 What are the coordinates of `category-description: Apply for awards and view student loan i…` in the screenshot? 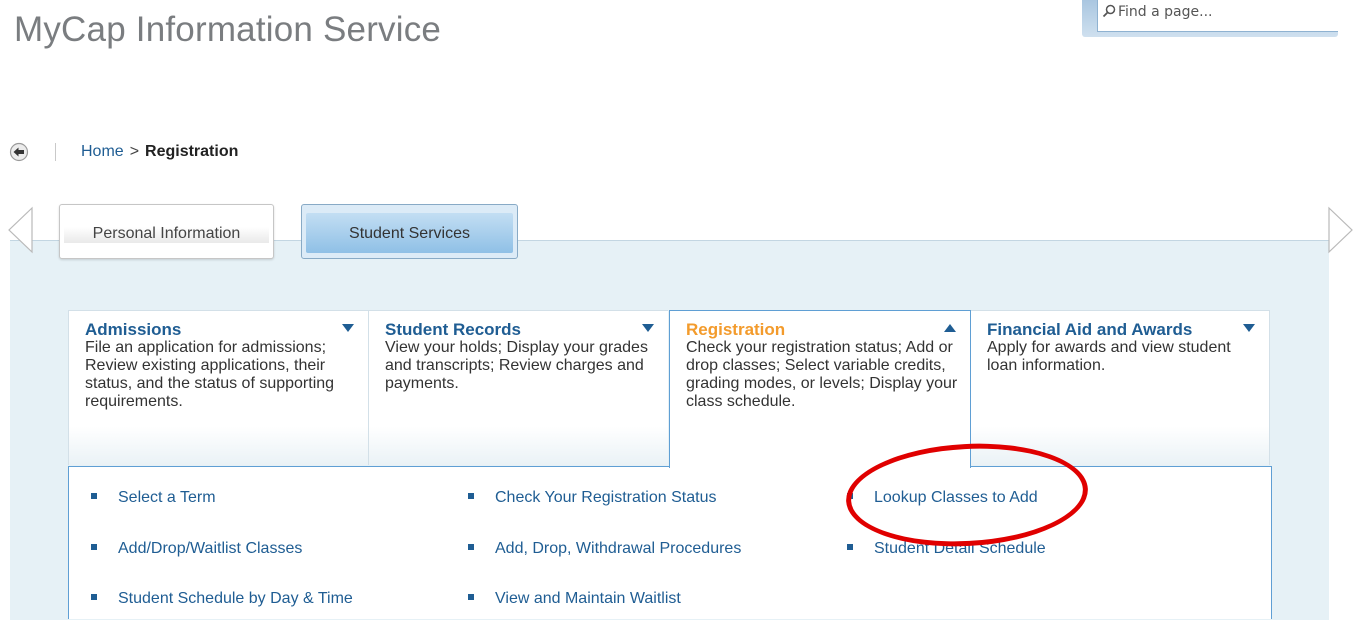 It's located at (1109, 356).